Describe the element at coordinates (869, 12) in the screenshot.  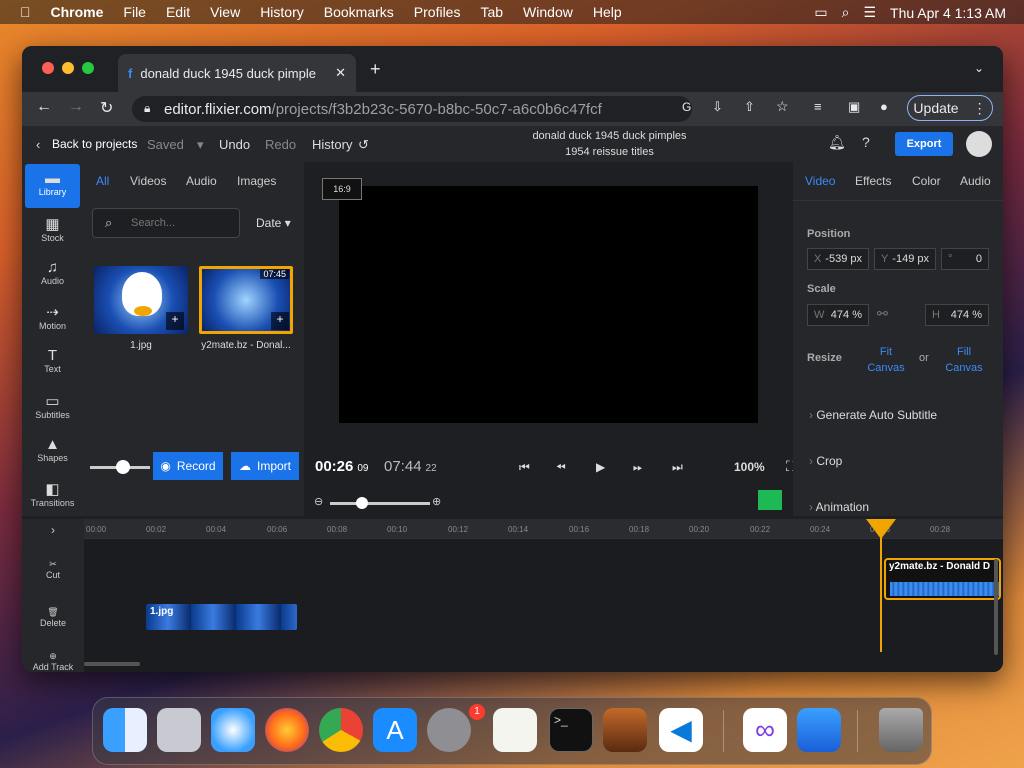
I see `control-center-icon: ☰` at that location.